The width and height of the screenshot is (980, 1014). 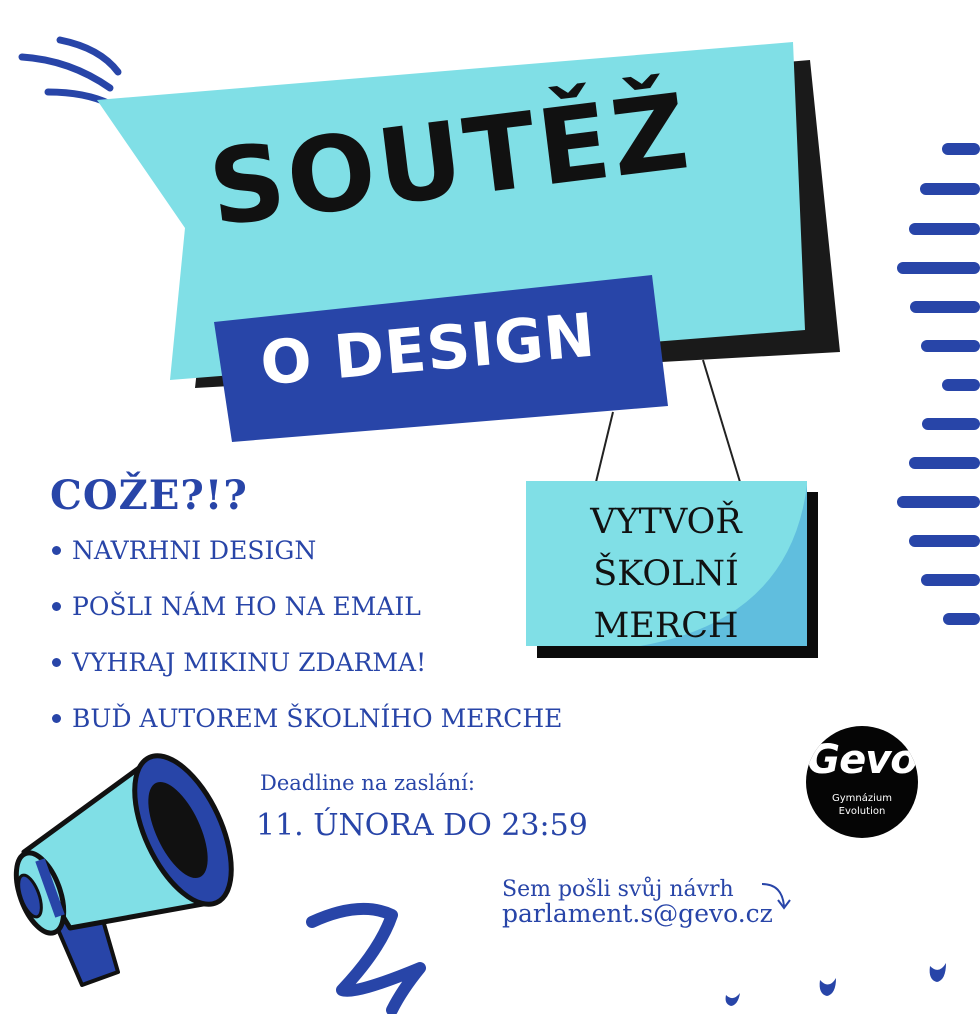 I want to click on list-item-label: NAVRHNI DESIGN, so click(x=194, y=550).